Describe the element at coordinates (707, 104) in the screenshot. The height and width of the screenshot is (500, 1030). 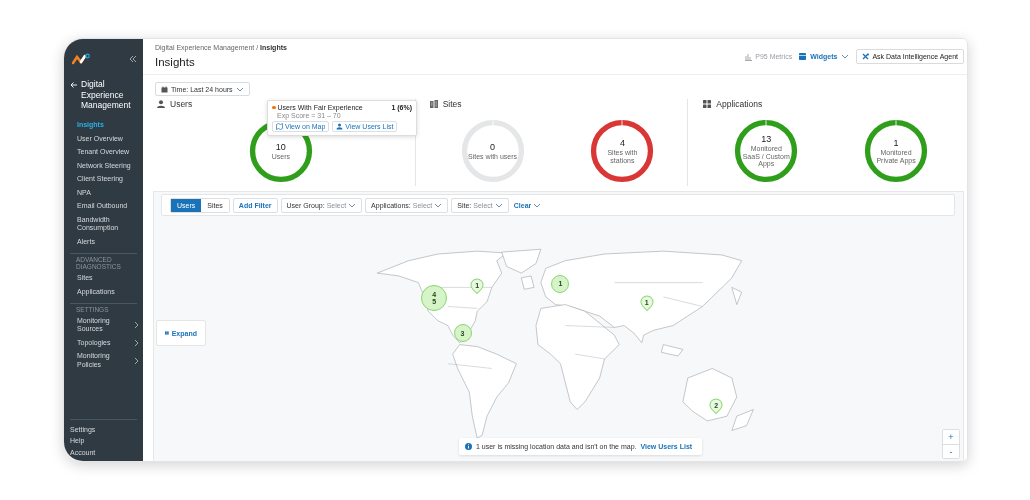
I see `grid-icon` at that location.